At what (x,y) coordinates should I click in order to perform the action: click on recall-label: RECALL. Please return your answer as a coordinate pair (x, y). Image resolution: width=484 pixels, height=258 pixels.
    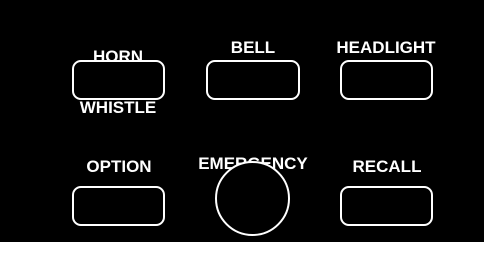
    Looking at the image, I should click on (387, 166).